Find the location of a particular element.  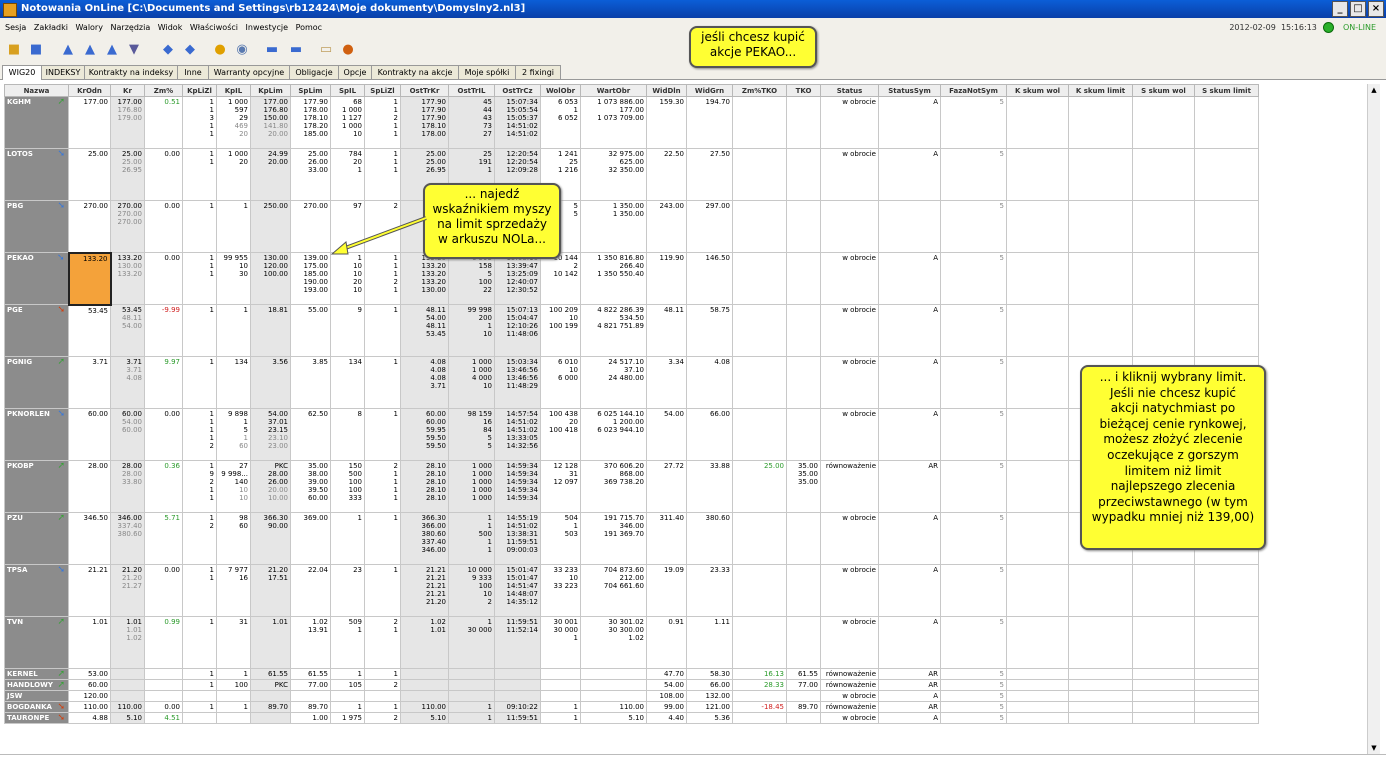

cell-krodn: 346.50 is located at coordinates (89, 538).